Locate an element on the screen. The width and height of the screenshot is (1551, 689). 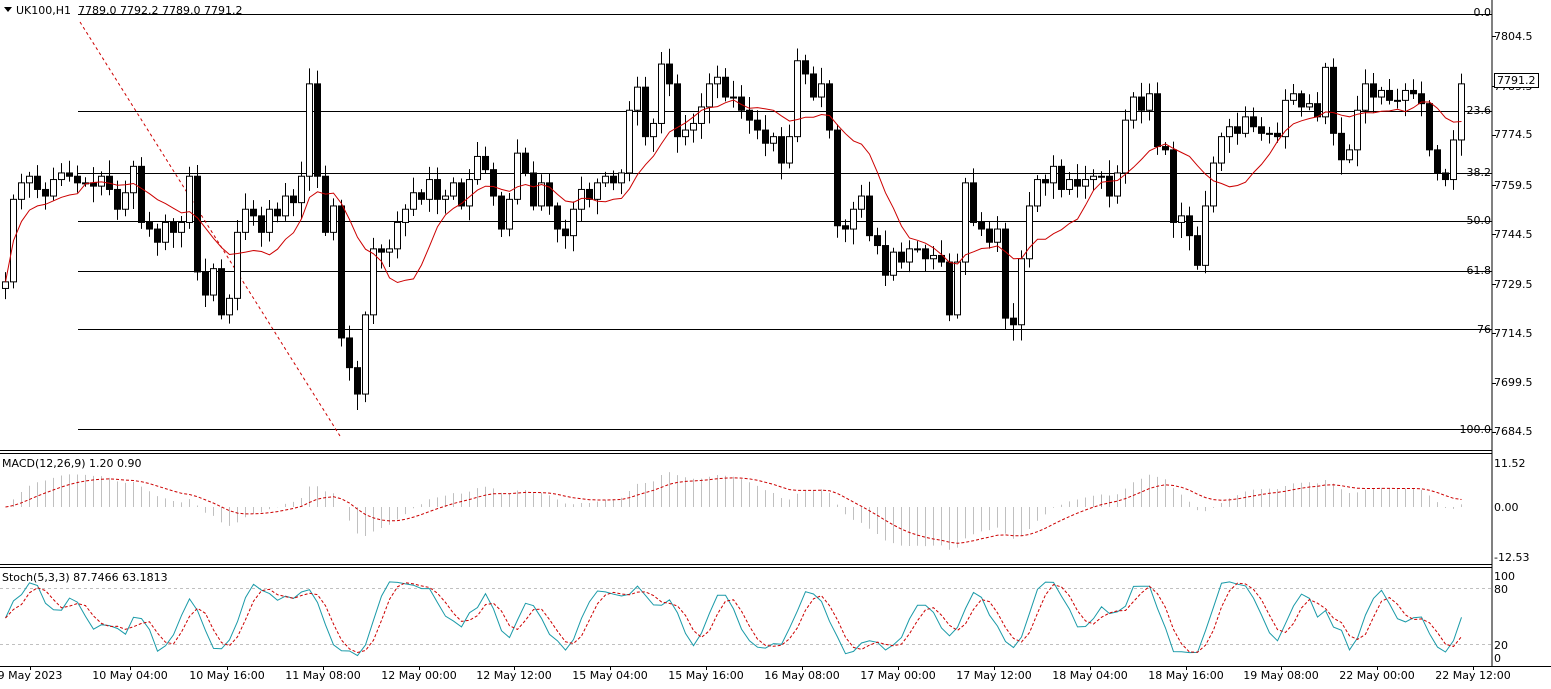
macd-axis-label: -12.53 is located at coordinates (1512, 557).